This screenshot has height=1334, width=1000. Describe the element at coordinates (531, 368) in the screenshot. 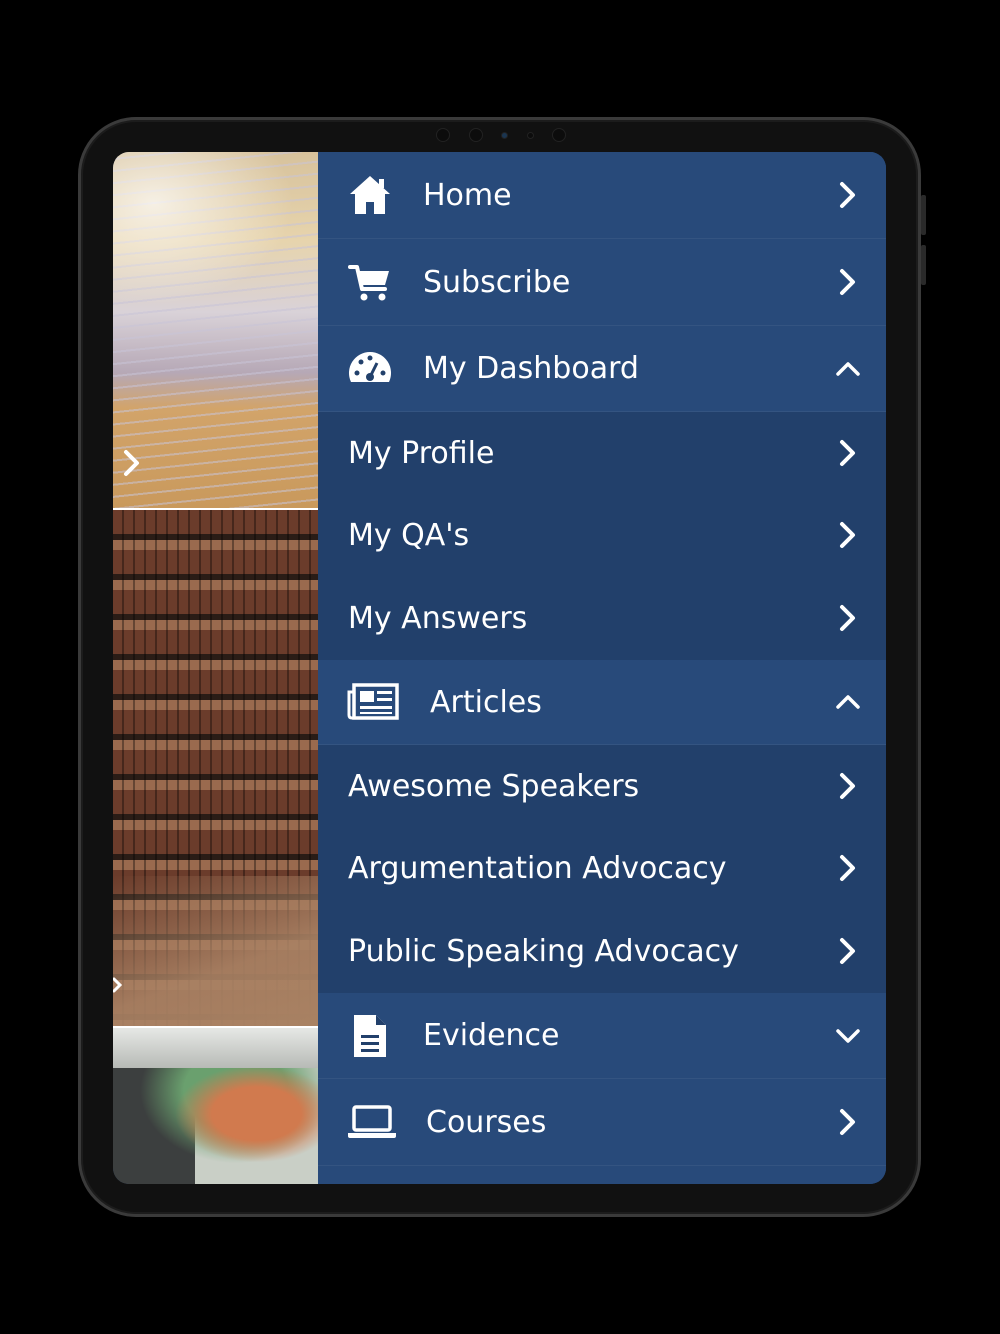

I see `menu-label-my-dashboard: My Dashboard` at that location.